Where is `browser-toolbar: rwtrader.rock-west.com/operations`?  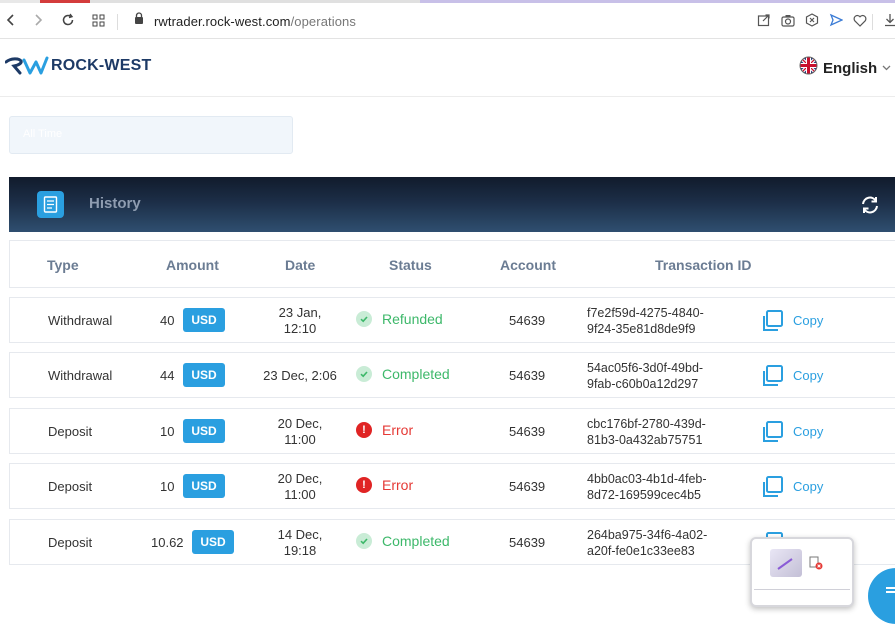
browser-toolbar: rwtrader.rock-west.com/operations is located at coordinates (447, 21).